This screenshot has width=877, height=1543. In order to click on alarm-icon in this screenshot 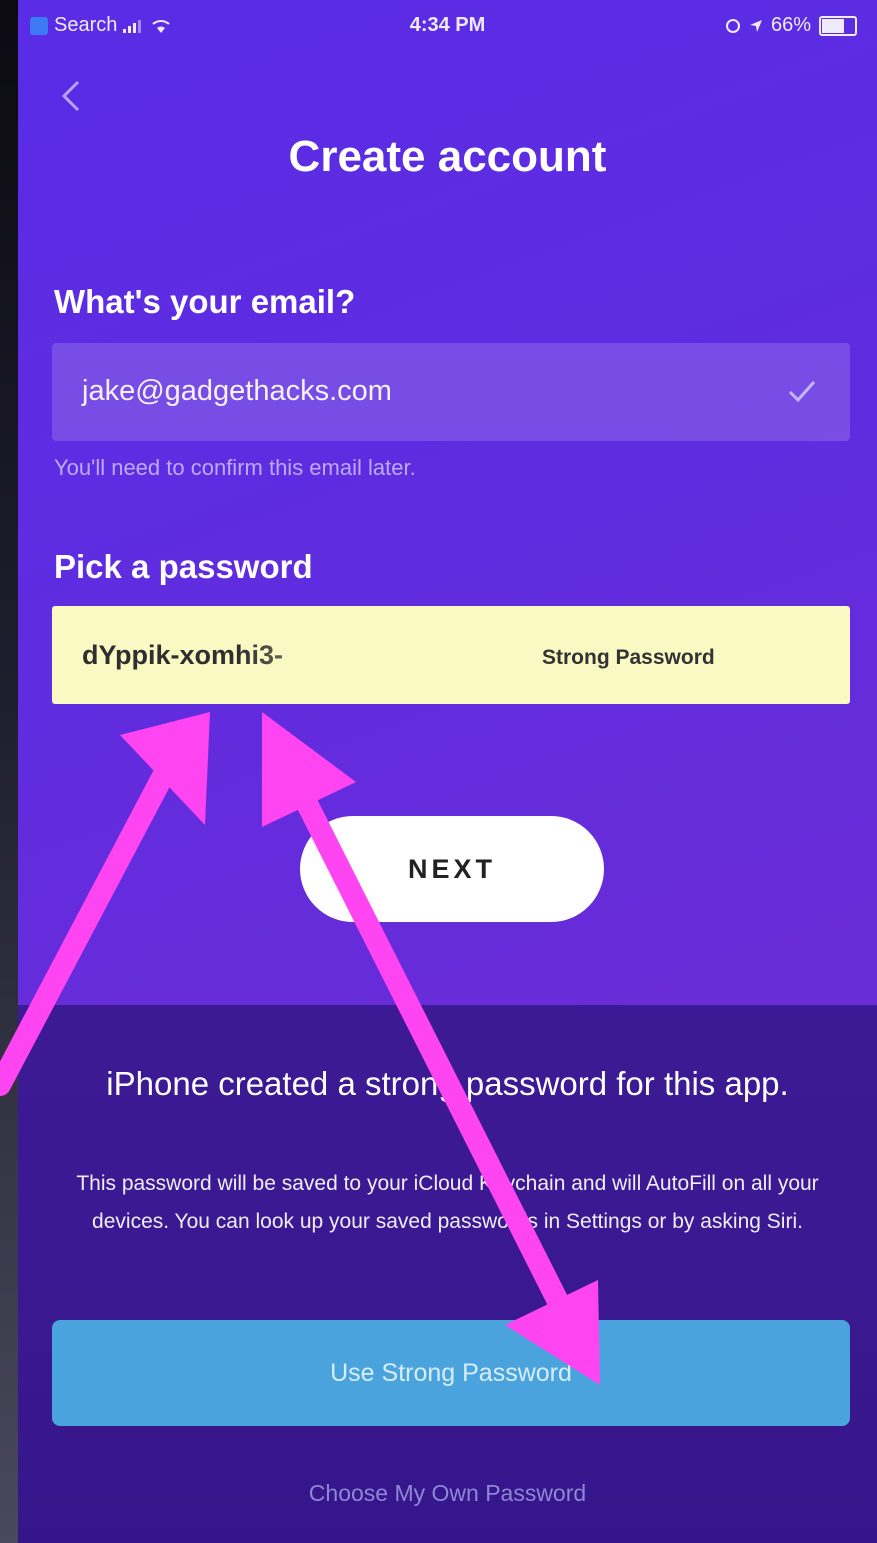, I will do `click(732, 25)`.